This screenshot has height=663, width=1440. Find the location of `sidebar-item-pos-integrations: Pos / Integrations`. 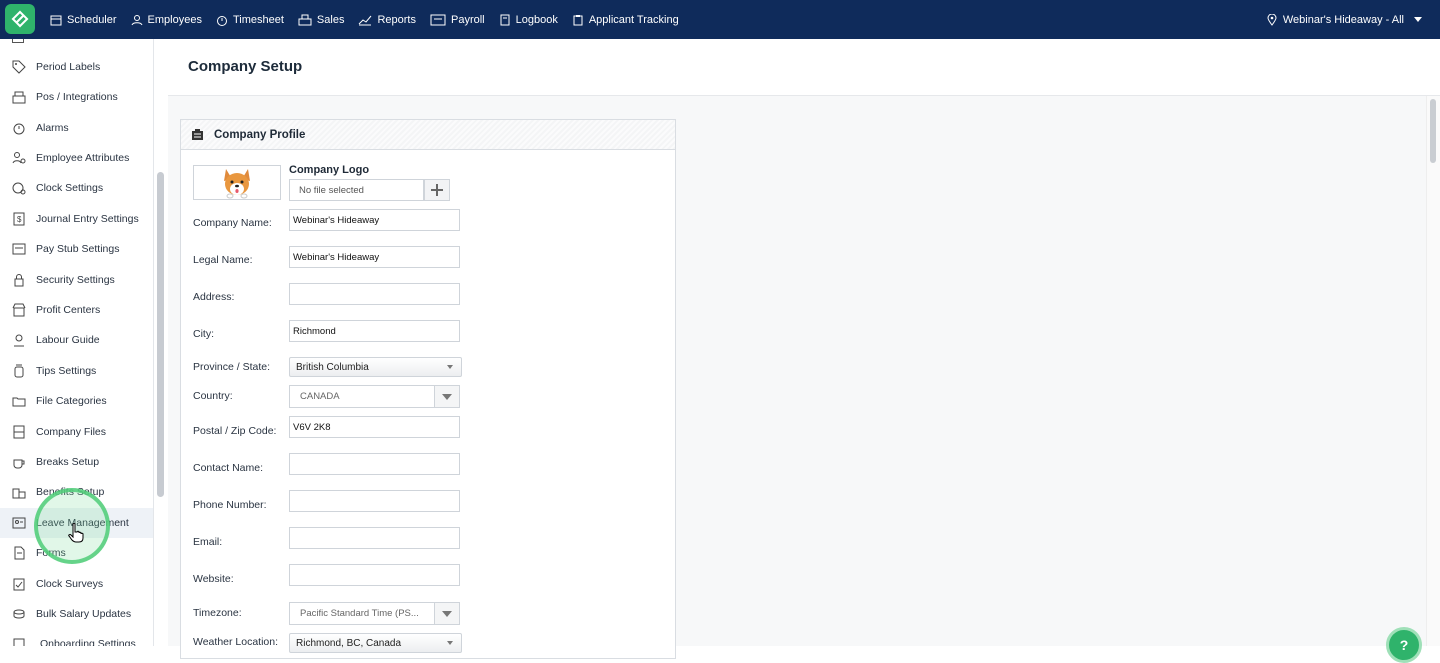

sidebar-item-pos-integrations: Pos / Integrations is located at coordinates (76, 97).